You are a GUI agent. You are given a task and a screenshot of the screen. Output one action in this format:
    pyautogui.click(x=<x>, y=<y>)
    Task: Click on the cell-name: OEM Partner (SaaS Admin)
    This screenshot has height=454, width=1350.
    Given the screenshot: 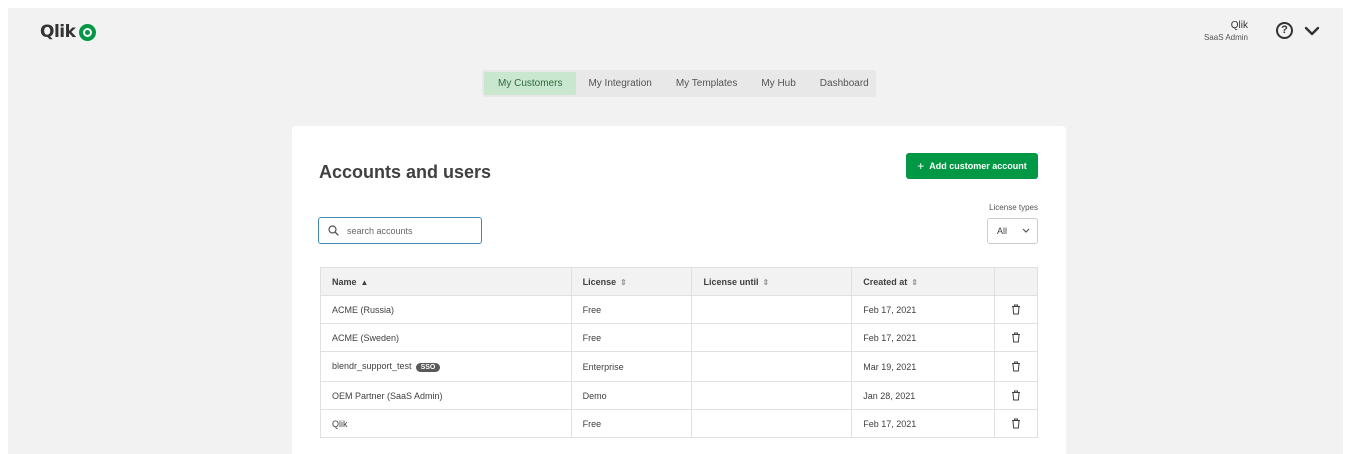 What is the action you would take?
    pyautogui.click(x=446, y=395)
    